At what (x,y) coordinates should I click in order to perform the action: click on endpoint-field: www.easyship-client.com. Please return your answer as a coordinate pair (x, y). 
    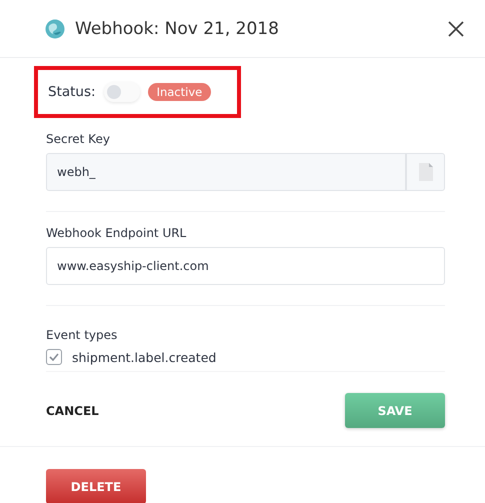
    Looking at the image, I should click on (245, 266).